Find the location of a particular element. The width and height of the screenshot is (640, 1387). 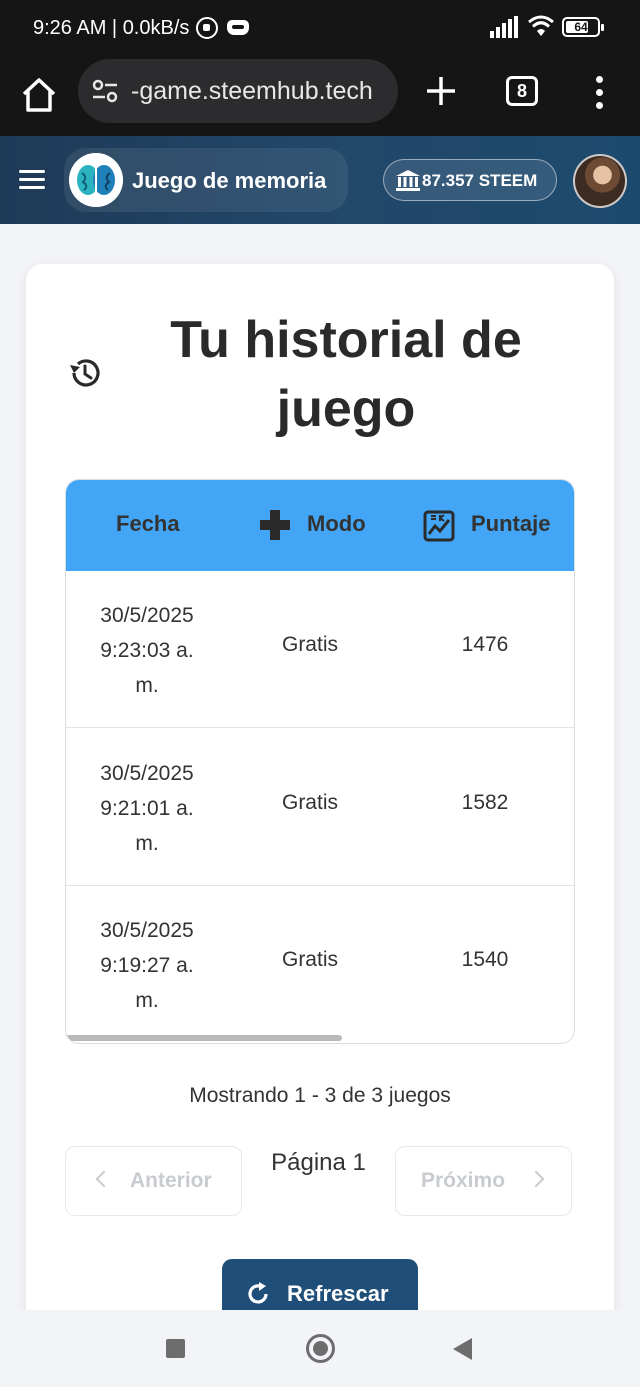

gamepad-icon is located at coordinates (275, 525).